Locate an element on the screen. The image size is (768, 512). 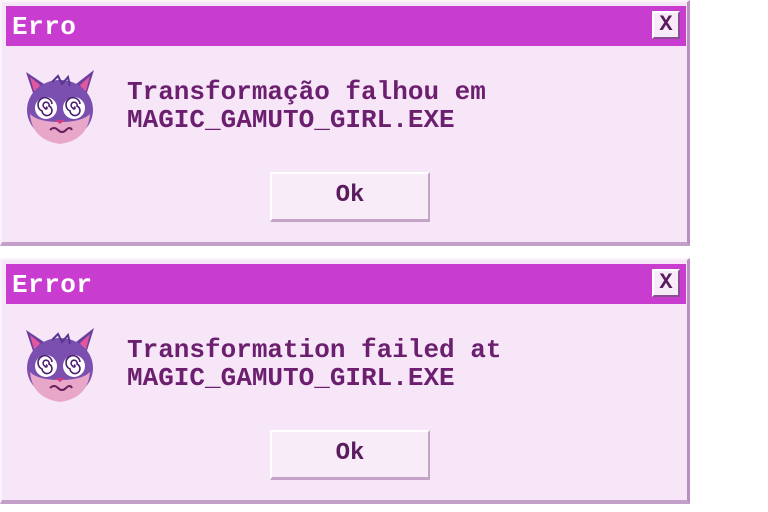
title-bar: Erro X is located at coordinates (346, 26).